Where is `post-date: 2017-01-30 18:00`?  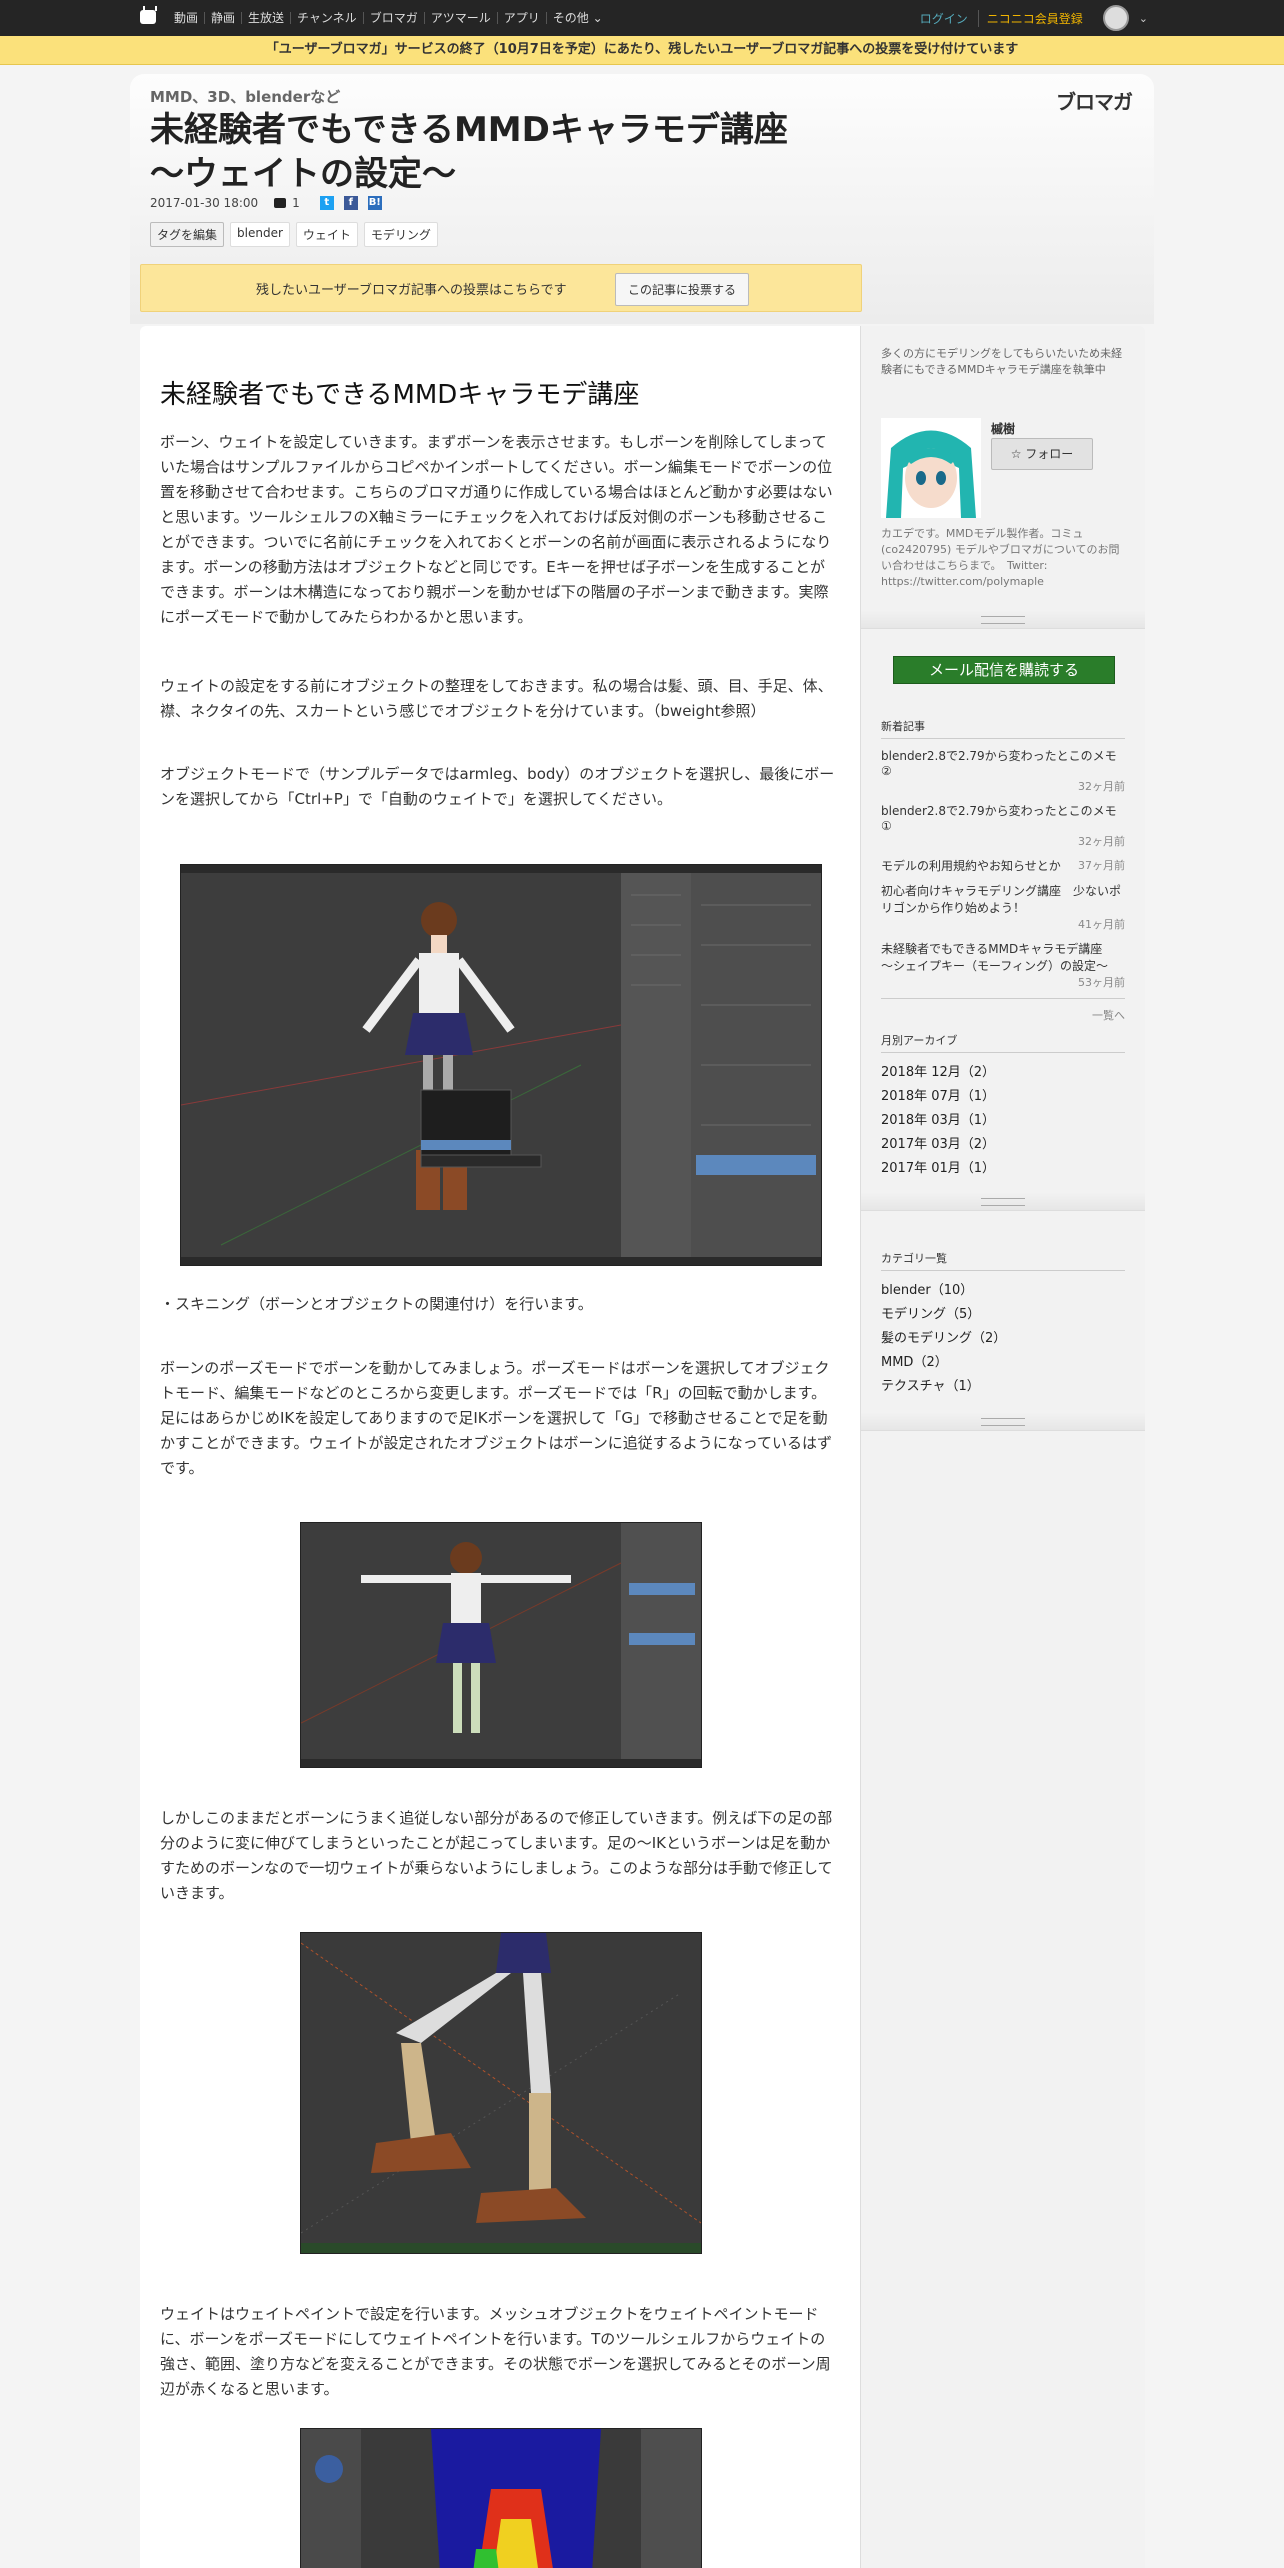
post-date: 2017-01-30 18:00 is located at coordinates (204, 203).